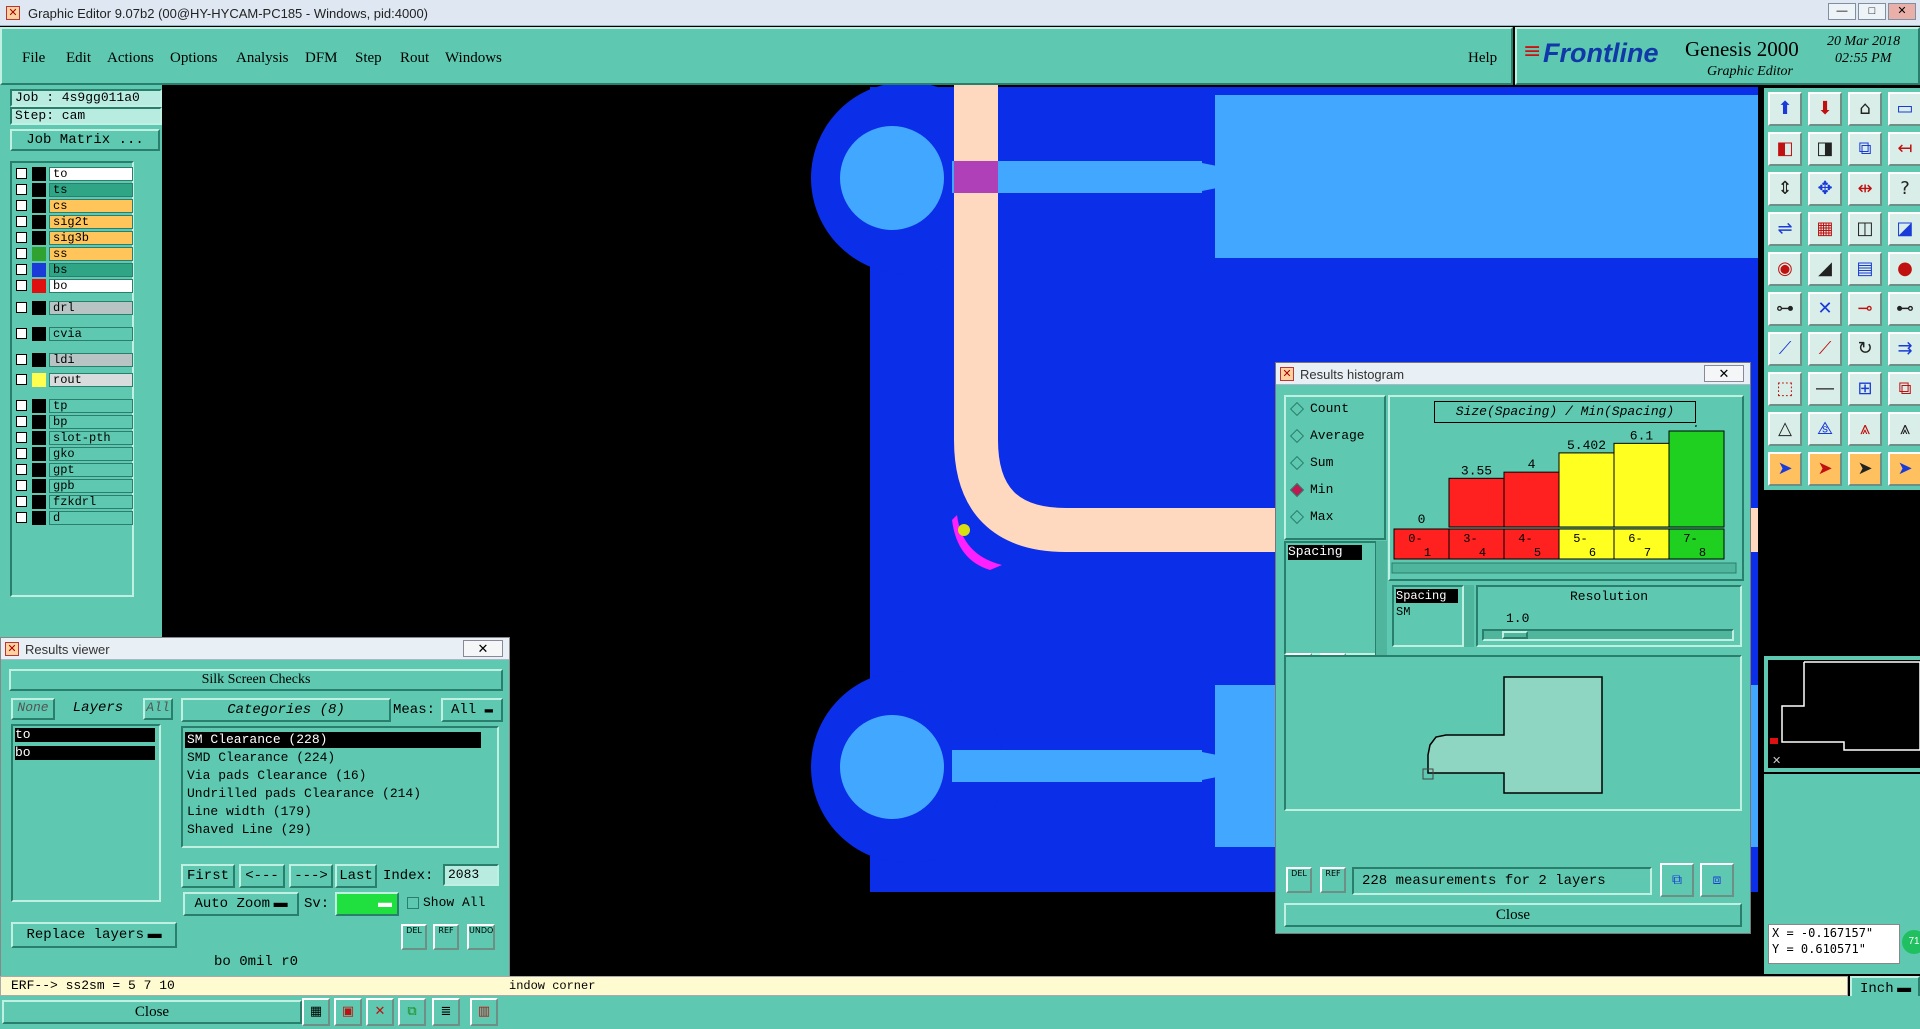  What do you see at coordinates (91, 190) in the screenshot?
I see `layer-name: ts` at bounding box center [91, 190].